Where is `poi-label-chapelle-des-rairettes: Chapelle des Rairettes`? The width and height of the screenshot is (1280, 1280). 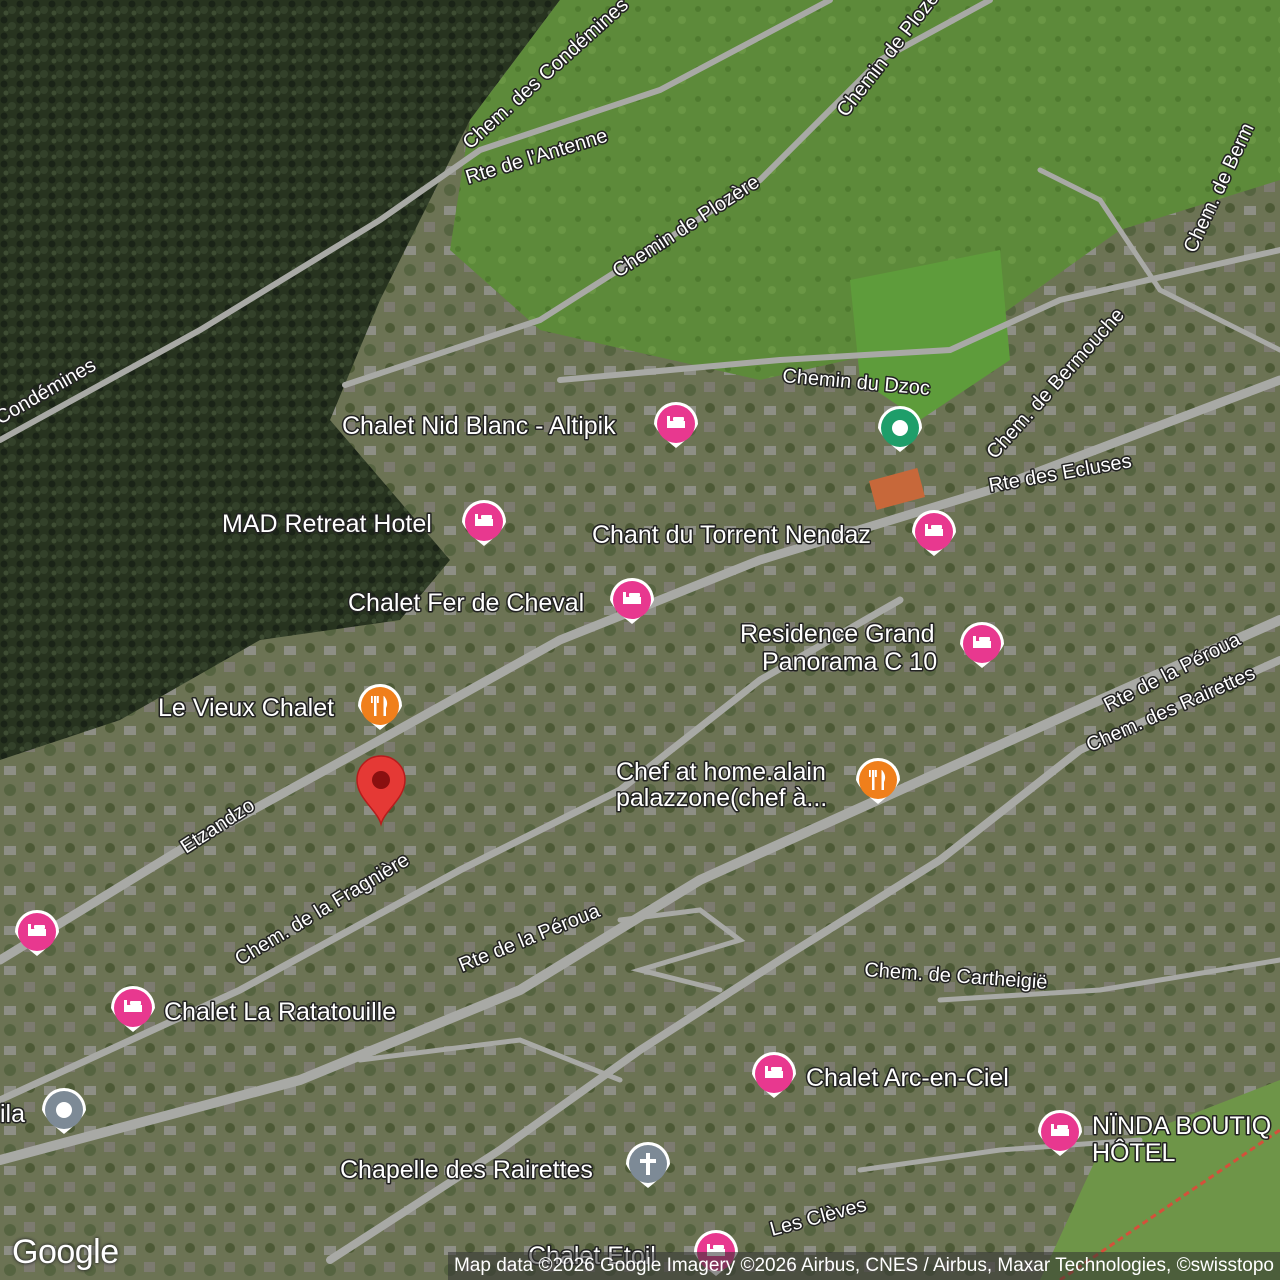 poi-label-chapelle-des-rairettes: Chapelle des Rairettes is located at coordinates (467, 1170).